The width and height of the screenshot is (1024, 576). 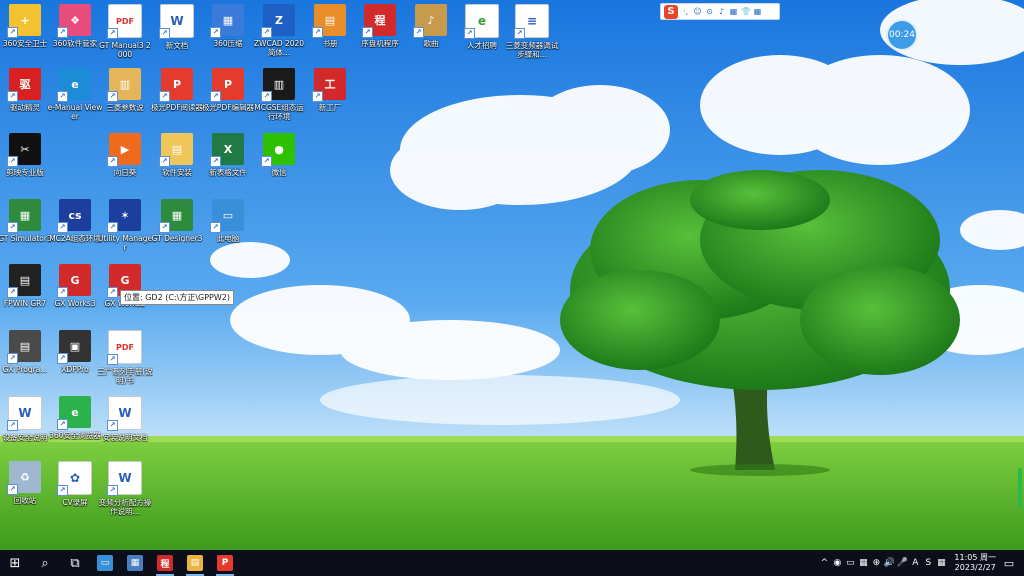 What do you see at coordinates (876, 563) in the screenshot?
I see `tray-icon: ⊕` at bounding box center [876, 563].